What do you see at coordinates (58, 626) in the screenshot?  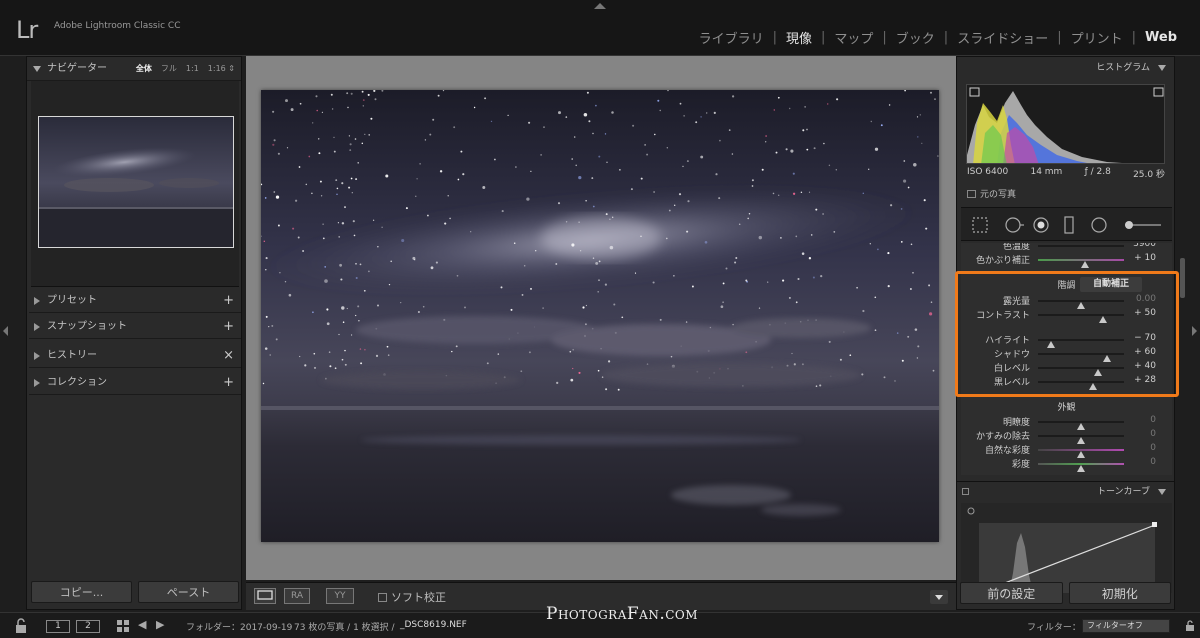 I see `main-window-button: 1` at bounding box center [58, 626].